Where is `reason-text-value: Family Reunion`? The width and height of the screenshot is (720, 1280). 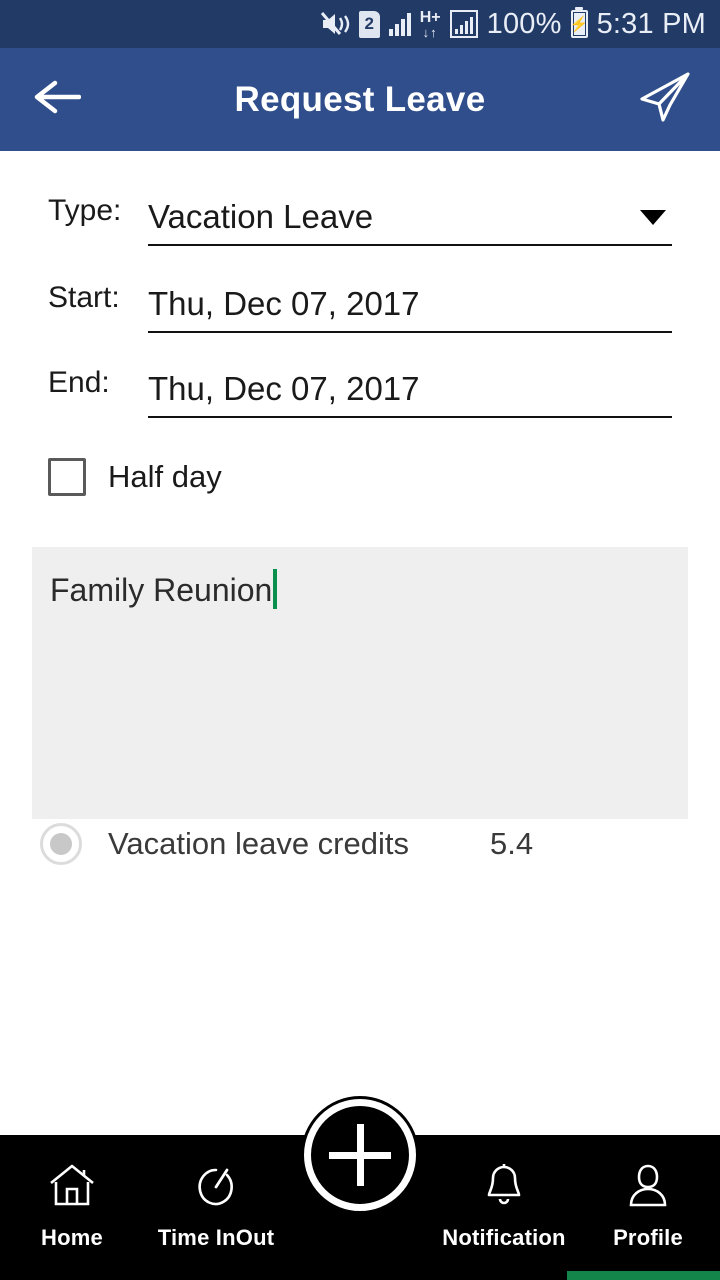 reason-text-value: Family Reunion is located at coordinates (161, 590).